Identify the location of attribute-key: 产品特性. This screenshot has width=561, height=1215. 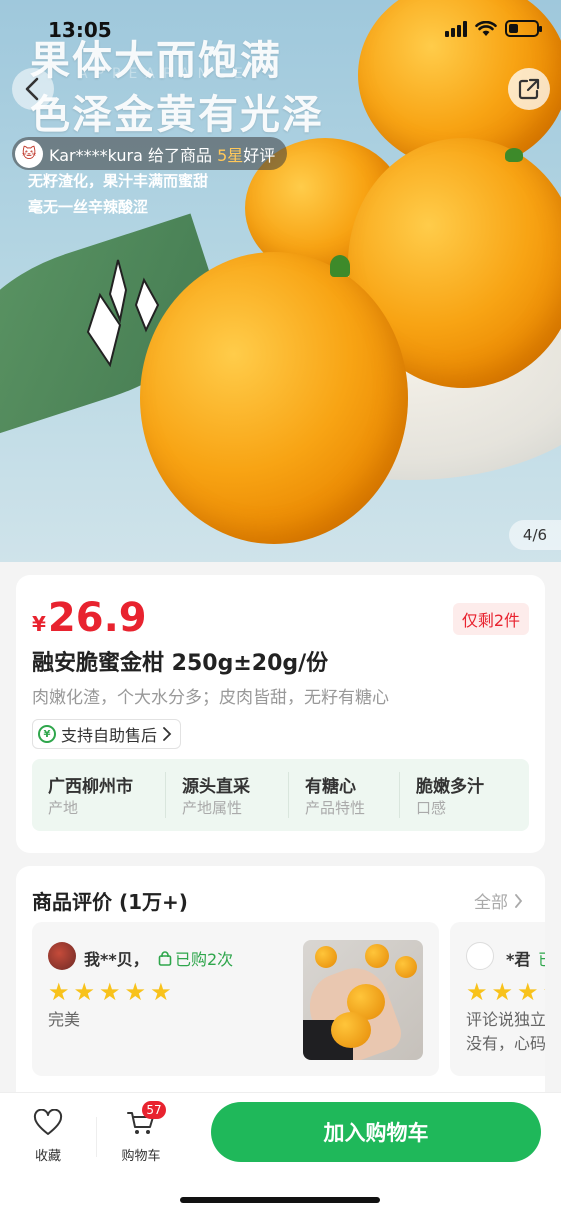
(335, 808).